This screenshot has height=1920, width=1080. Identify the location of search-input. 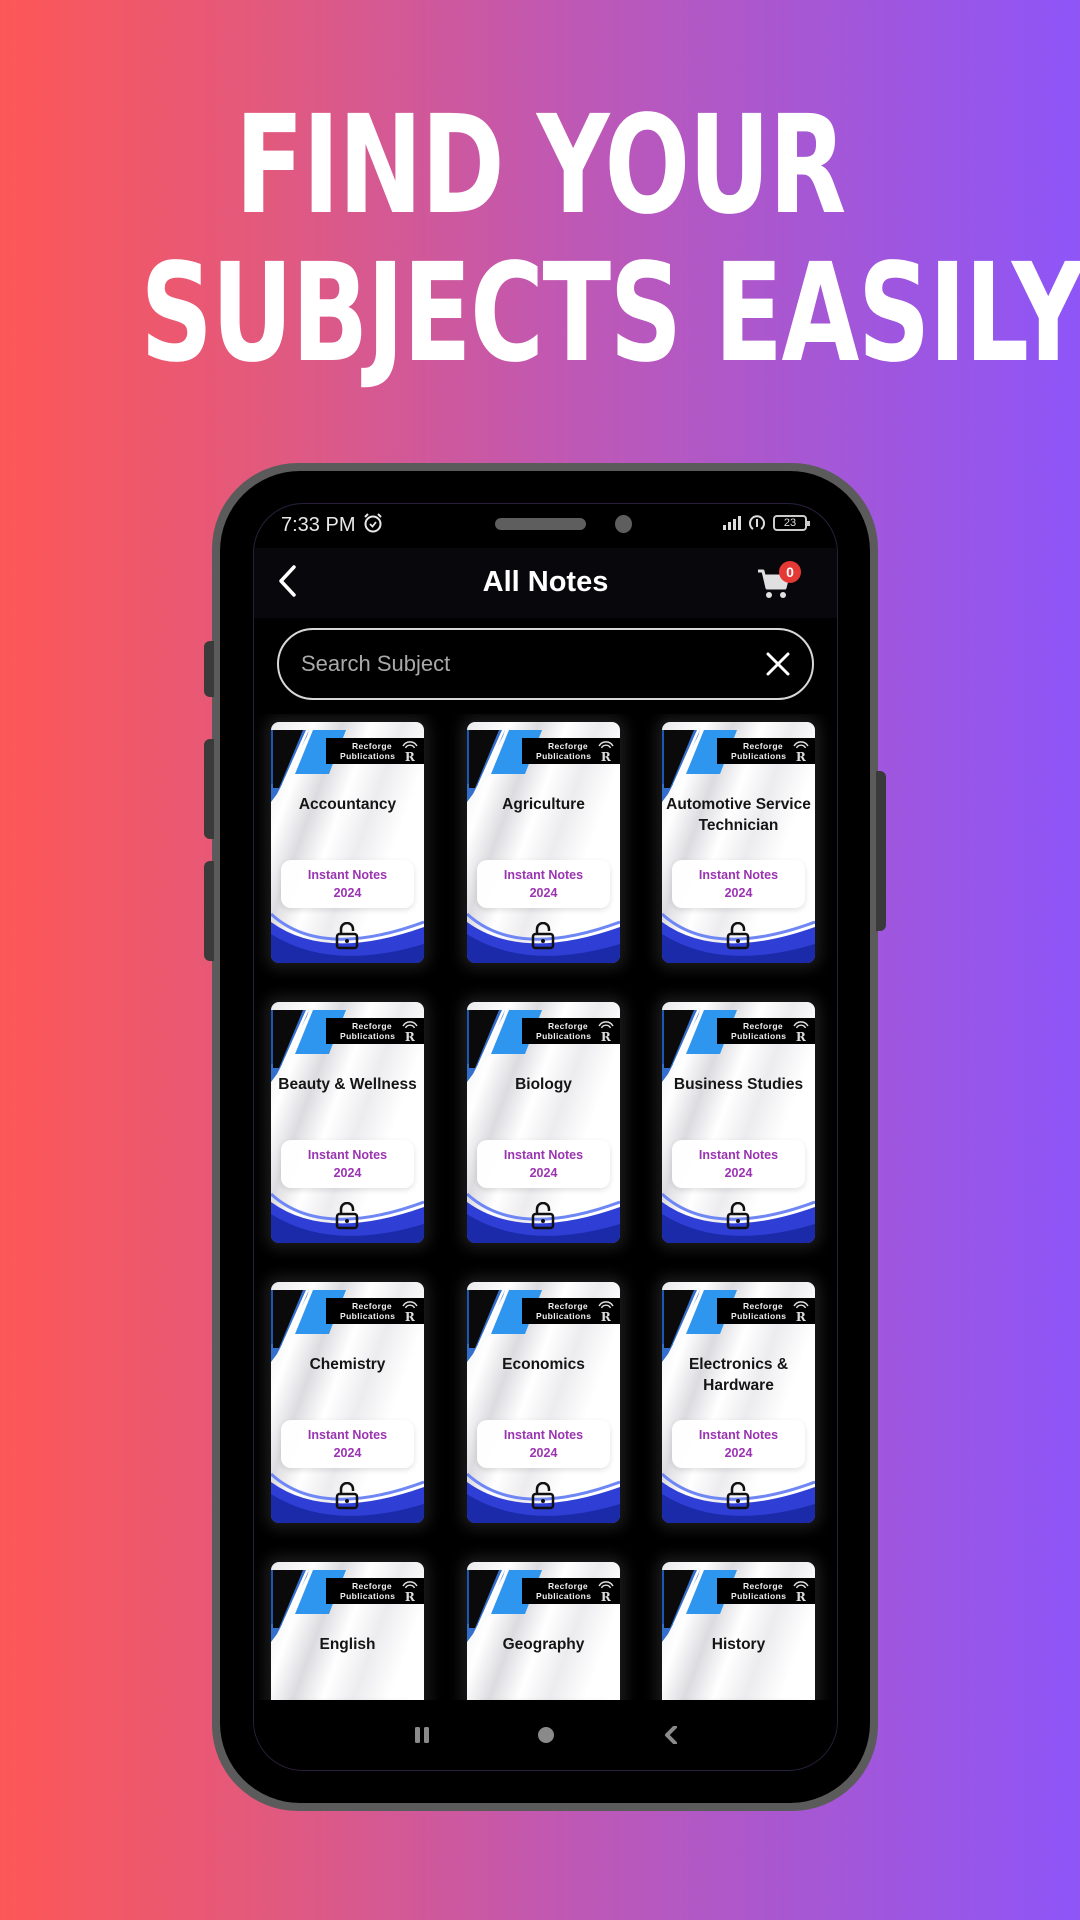
(521, 664).